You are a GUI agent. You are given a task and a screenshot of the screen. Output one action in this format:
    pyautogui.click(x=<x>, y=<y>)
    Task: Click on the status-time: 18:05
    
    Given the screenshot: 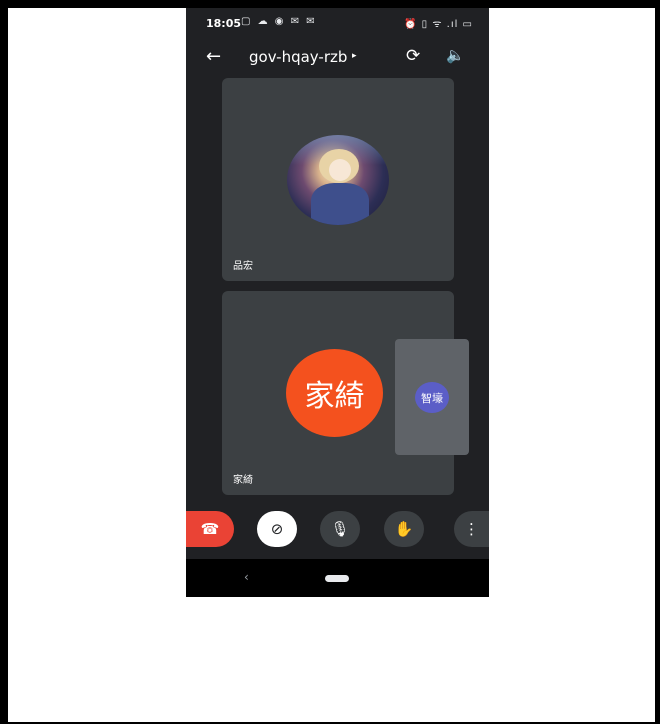 What is the action you would take?
    pyautogui.click(x=224, y=23)
    